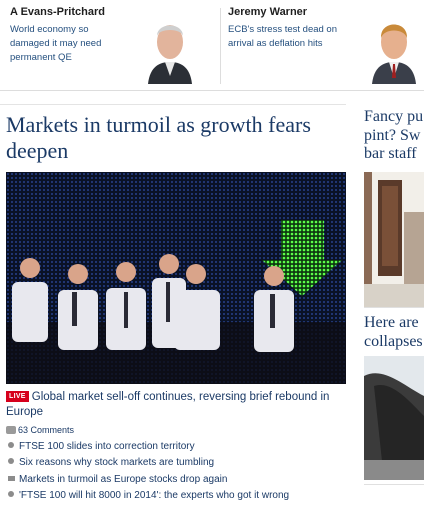 Image resolution: width=424 pixels, height=505 pixels. What do you see at coordinates (11, 430) in the screenshot?
I see `comment-icon` at bounding box center [11, 430].